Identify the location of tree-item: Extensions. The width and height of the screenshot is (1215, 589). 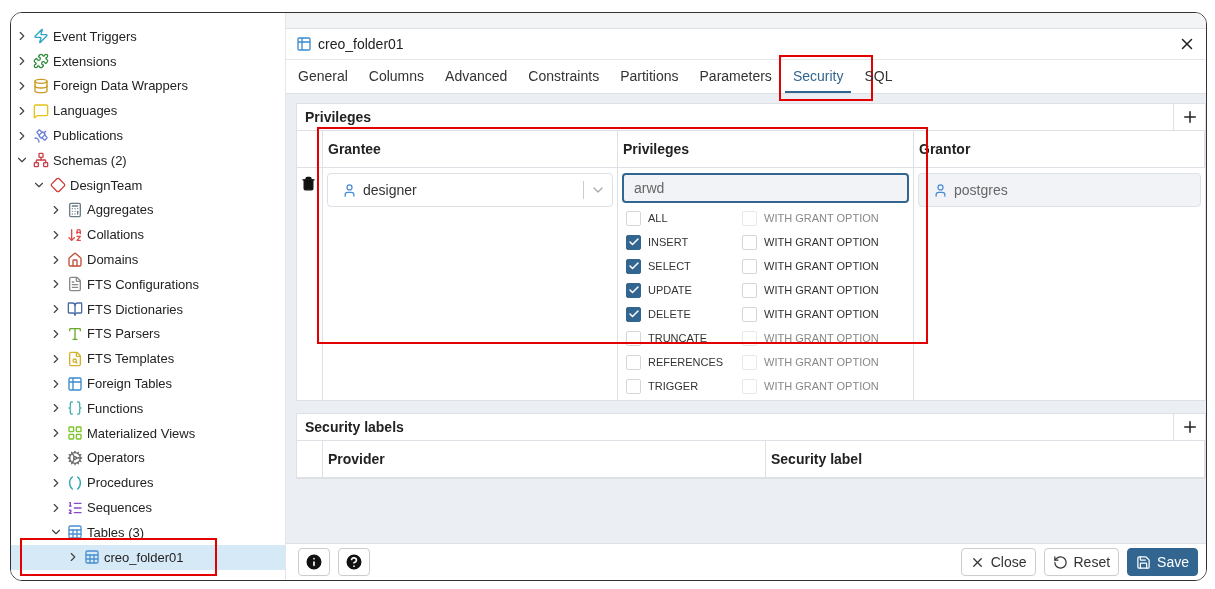
(148, 61).